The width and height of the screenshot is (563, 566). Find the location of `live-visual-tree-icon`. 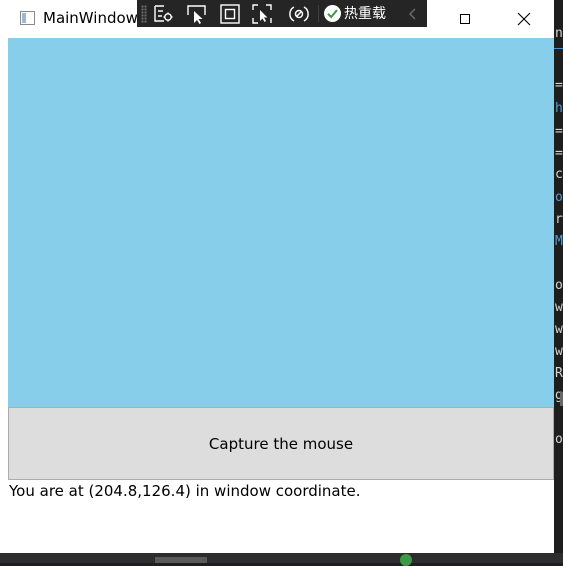

live-visual-tree-icon is located at coordinates (163, 13).